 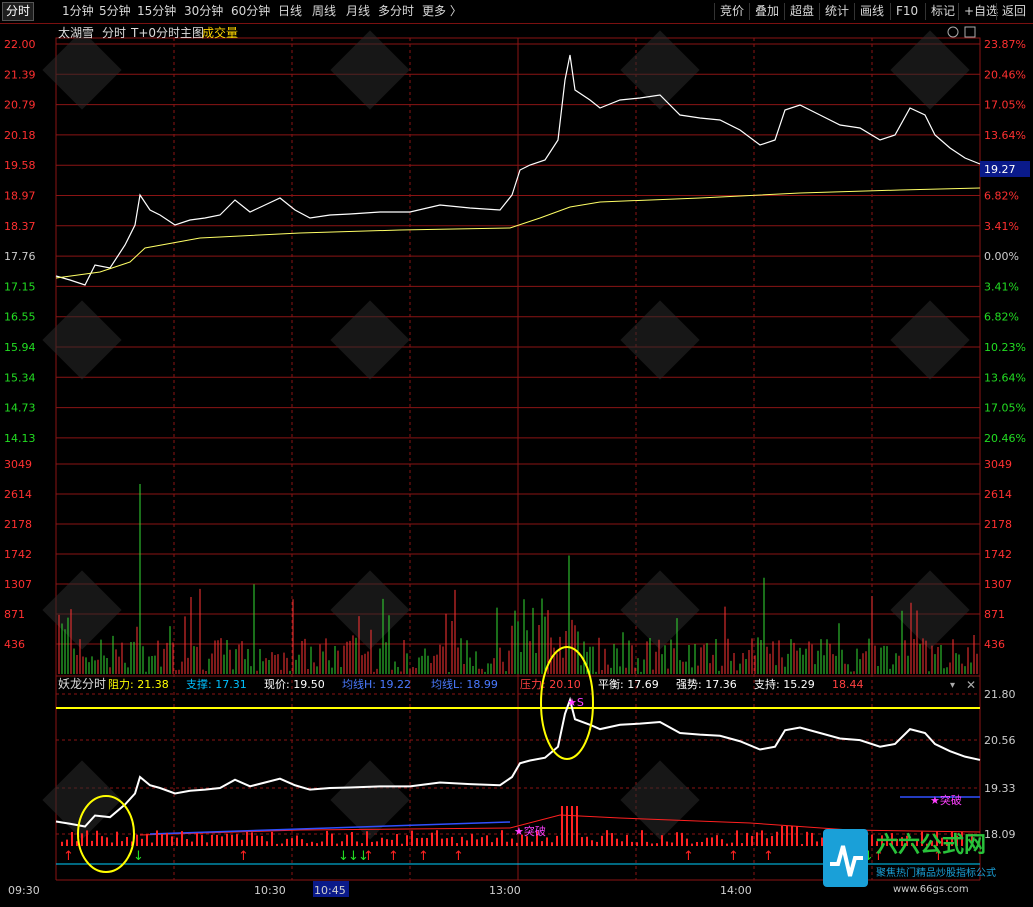 I want to click on price-tick-label: 20.18, so click(x=20, y=135).